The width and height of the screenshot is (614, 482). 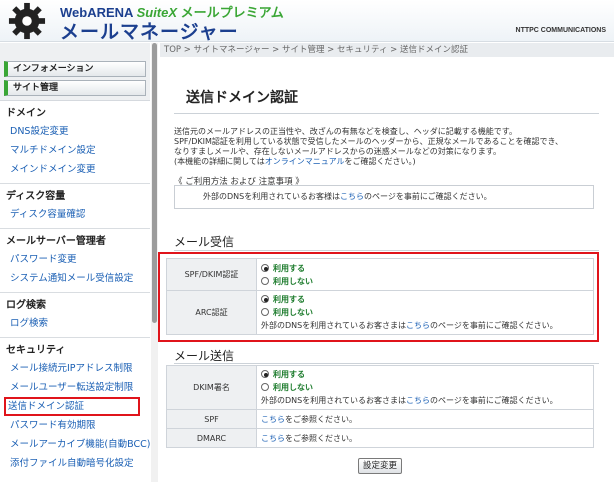 What do you see at coordinates (425, 374) in the screenshot?
I see `dkim-on-option: 利用する` at bounding box center [425, 374].